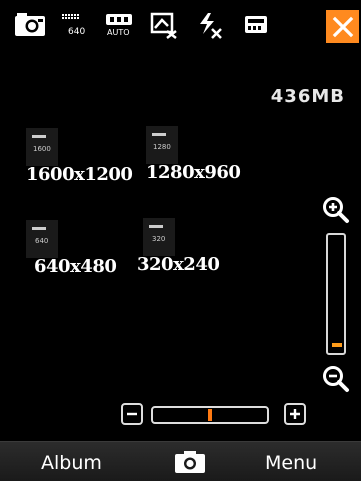  I want to click on minus-icon, so click(132, 414).